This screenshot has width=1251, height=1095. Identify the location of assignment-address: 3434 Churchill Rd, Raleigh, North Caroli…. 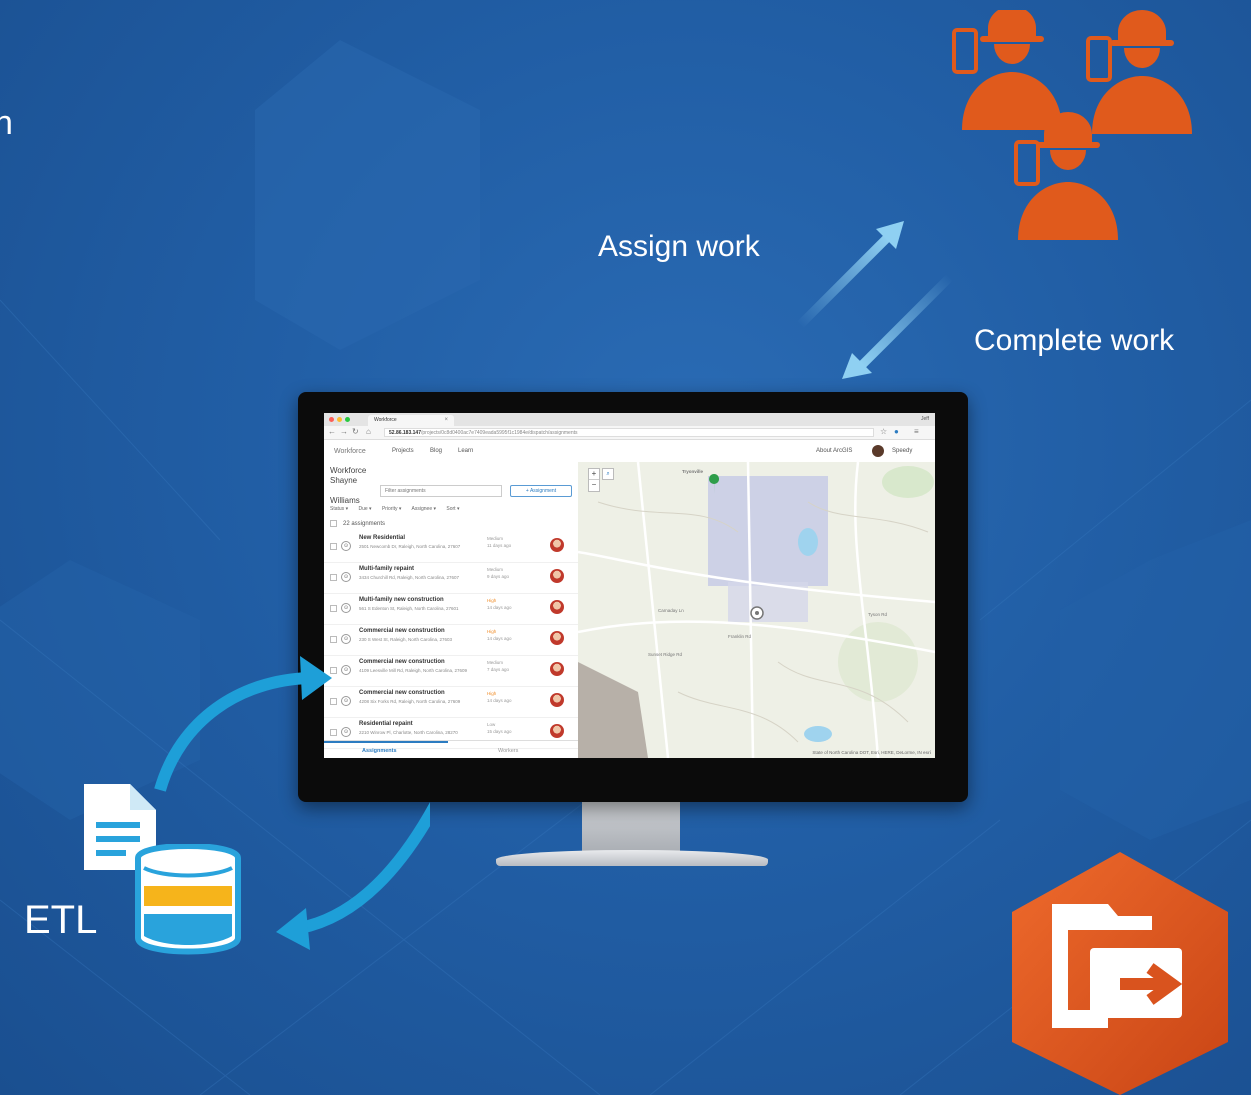
(409, 577).